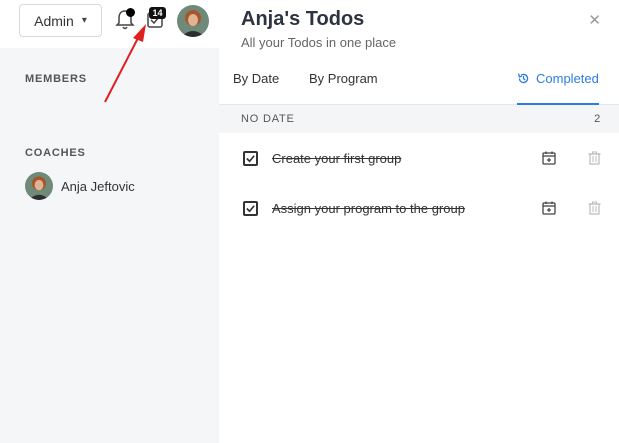  What do you see at coordinates (268, 119) in the screenshot?
I see `group-label: NO DATE` at bounding box center [268, 119].